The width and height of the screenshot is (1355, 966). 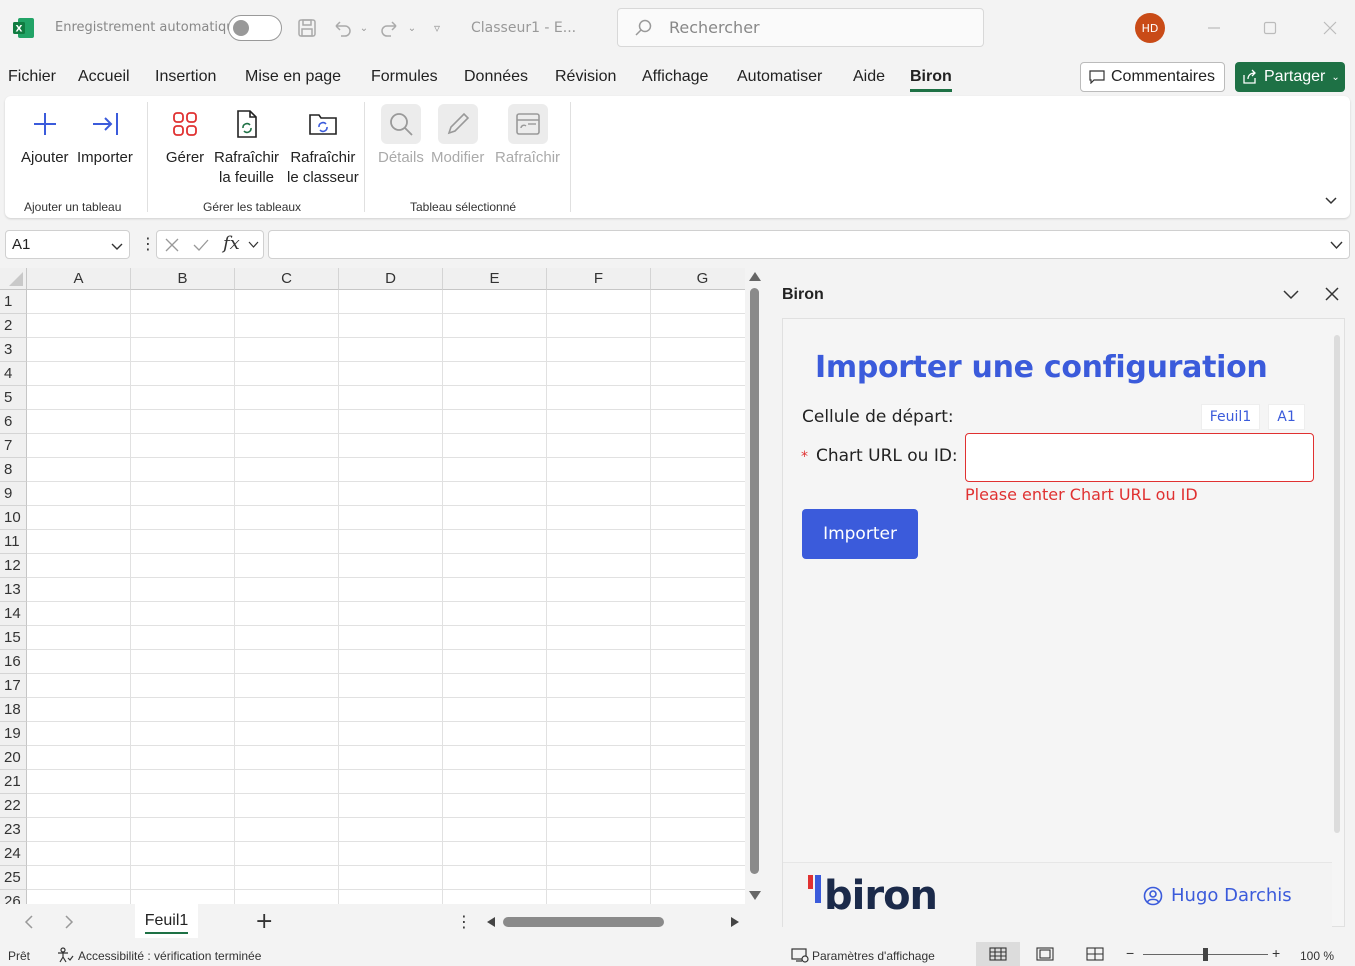 What do you see at coordinates (13, 854) in the screenshot?
I see `row-header: 24` at bounding box center [13, 854].